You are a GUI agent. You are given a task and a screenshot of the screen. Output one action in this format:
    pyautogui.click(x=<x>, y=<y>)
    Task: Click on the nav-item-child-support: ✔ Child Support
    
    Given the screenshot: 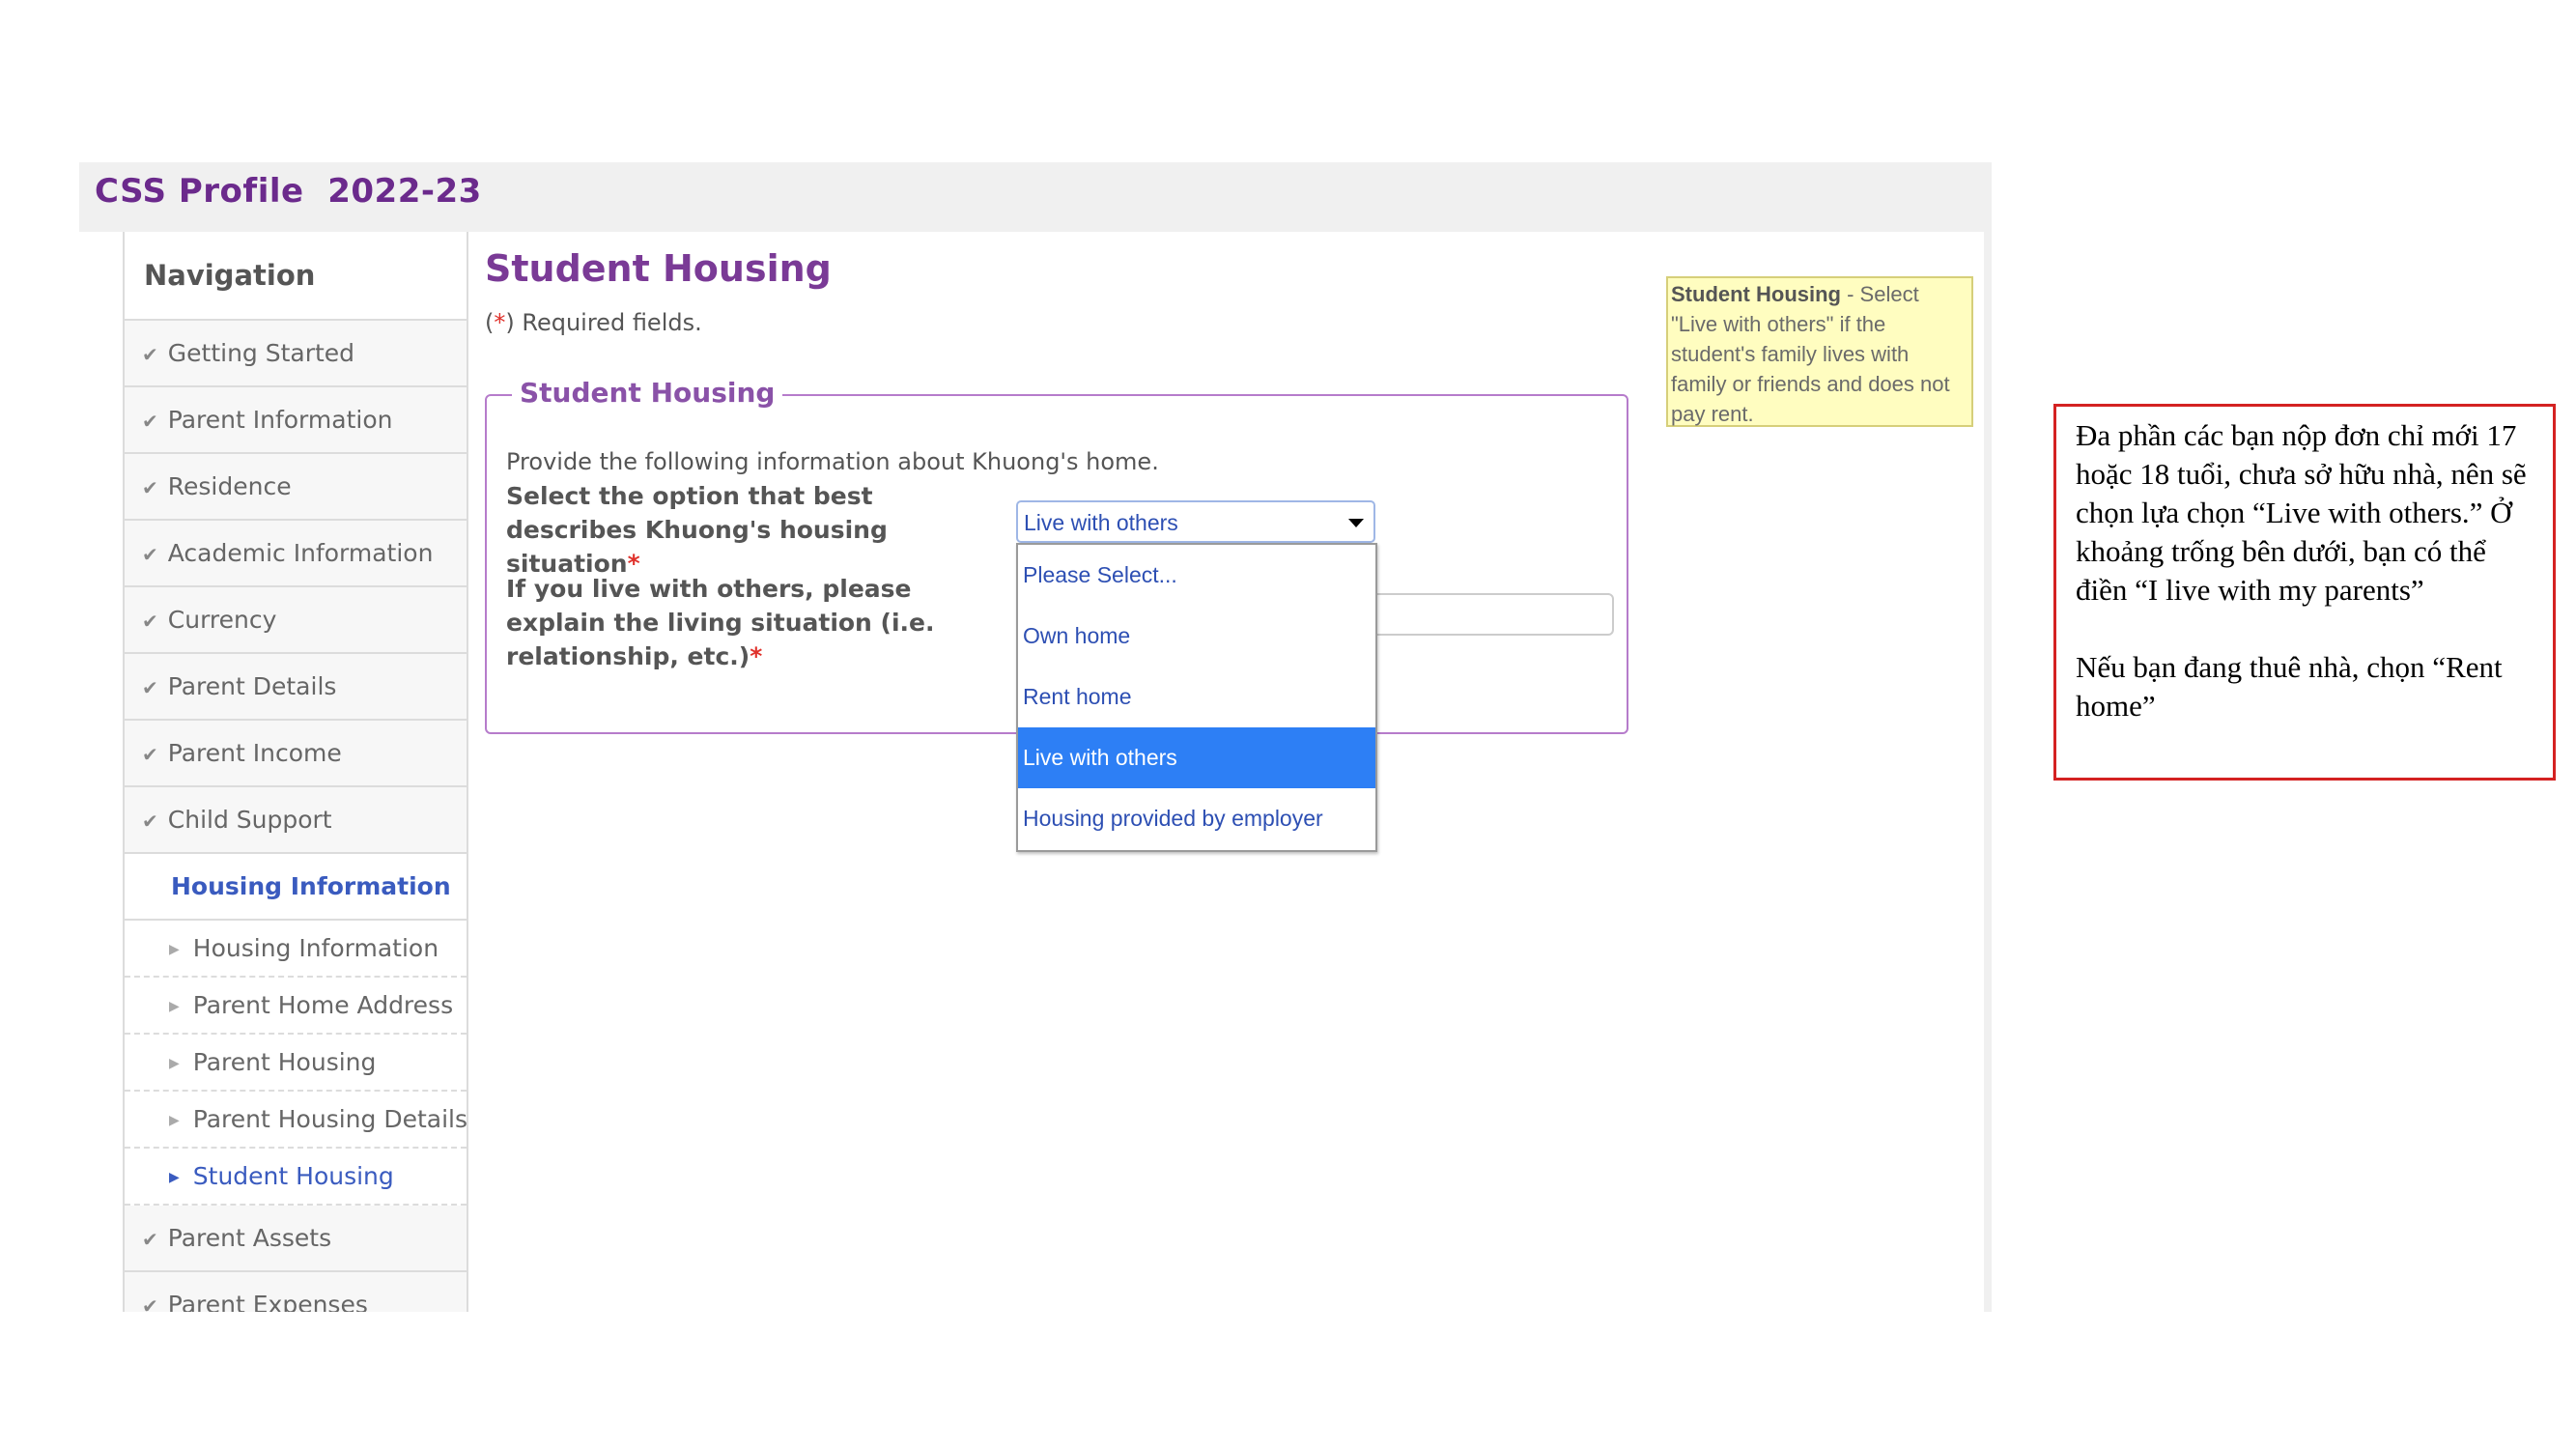 What is the action you would take?
    pyautogui.click(x=296, y=820)
    